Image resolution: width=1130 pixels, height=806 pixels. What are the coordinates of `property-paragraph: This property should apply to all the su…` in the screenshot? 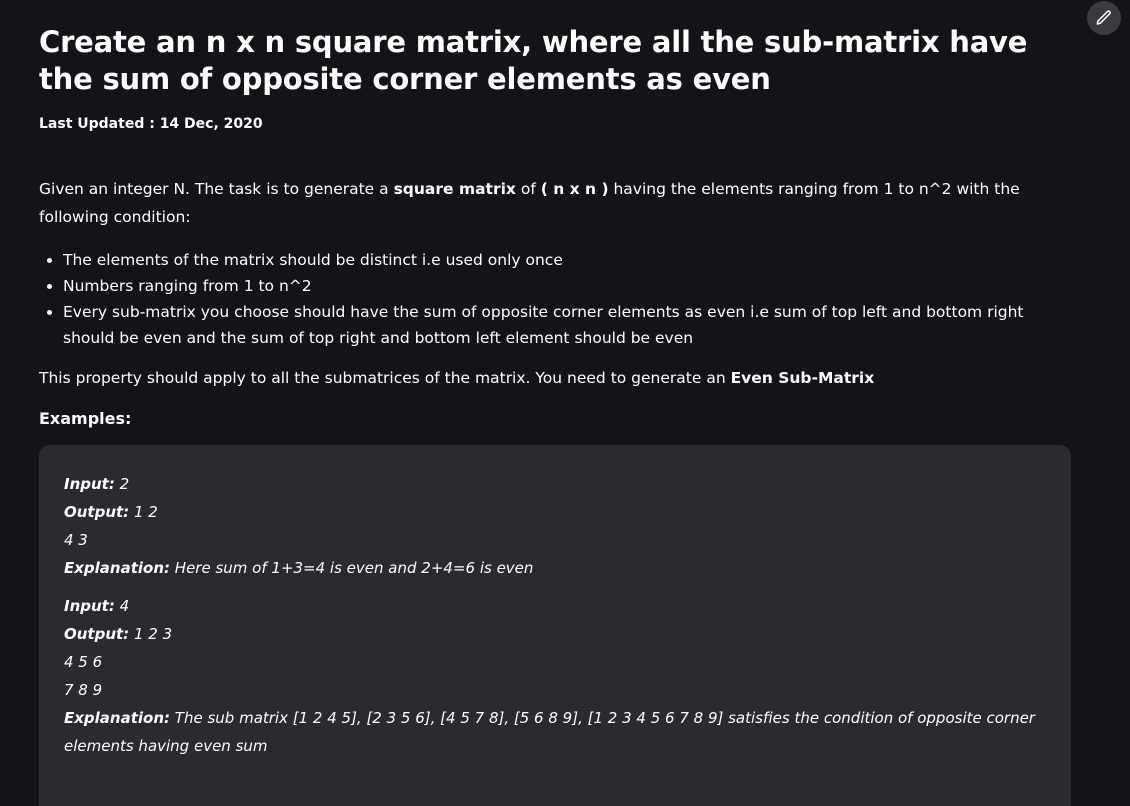 It's located at (559, 378).